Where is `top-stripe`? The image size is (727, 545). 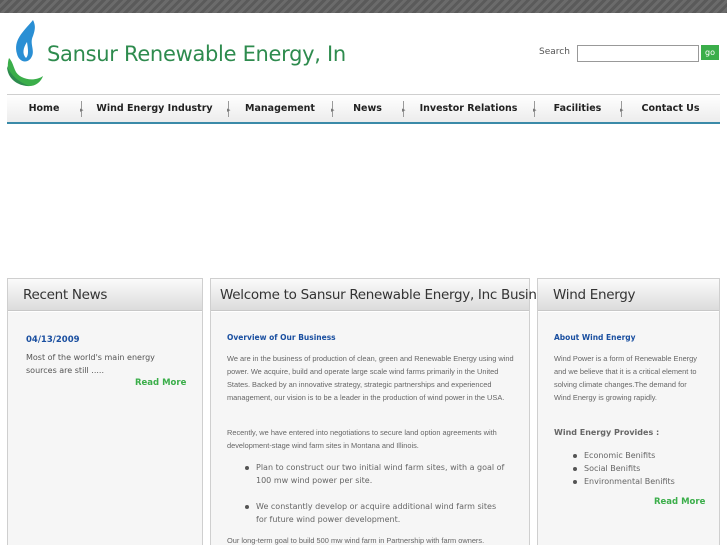 top-stripe is located at coordinates (363, 6).